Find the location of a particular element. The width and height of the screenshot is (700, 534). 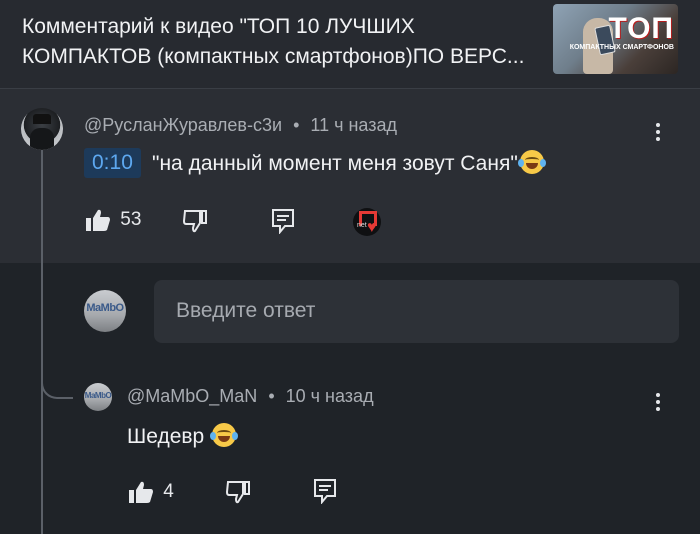

thread-connector is located at coordinates (57, 382).